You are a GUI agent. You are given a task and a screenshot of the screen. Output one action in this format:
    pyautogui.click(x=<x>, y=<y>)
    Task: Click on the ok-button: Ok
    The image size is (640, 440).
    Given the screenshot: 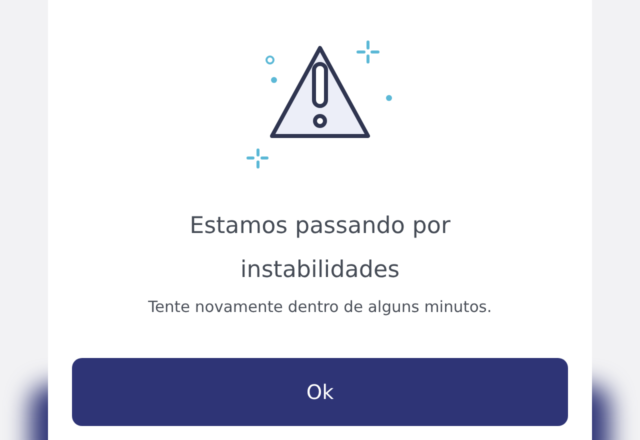 What is the action you would take?
    pyautogui.click(x=320, y=392)
    